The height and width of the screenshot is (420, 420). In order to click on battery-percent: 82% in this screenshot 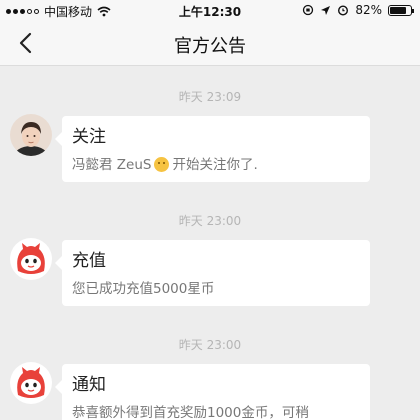, I will do `click(368, 10)`.